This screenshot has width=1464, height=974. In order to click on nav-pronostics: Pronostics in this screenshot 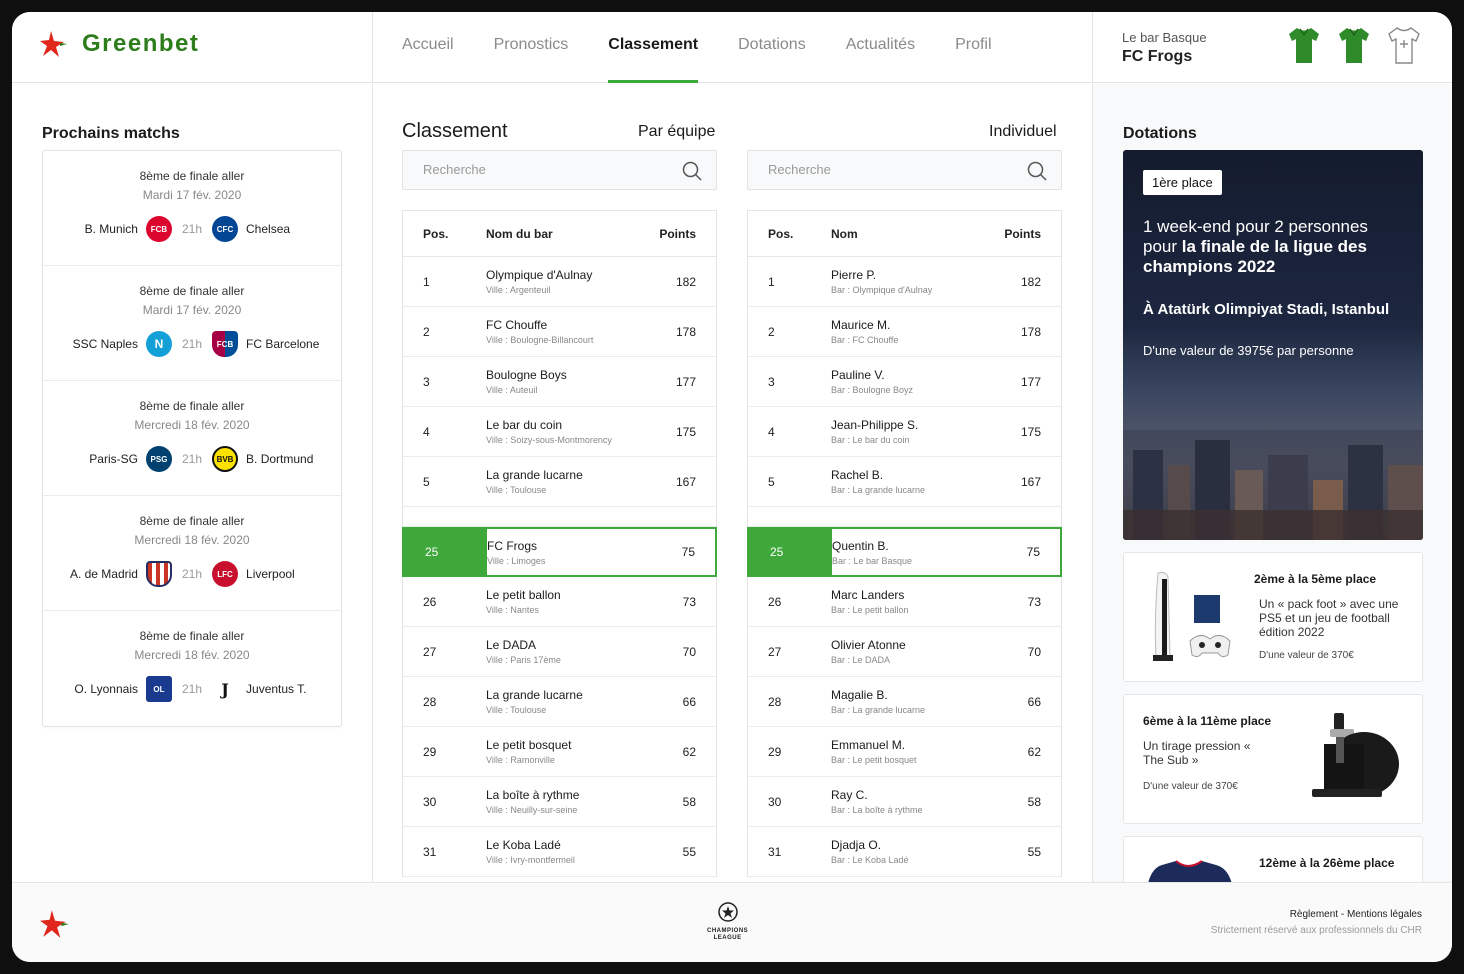, I will do `click(531, 47)`.